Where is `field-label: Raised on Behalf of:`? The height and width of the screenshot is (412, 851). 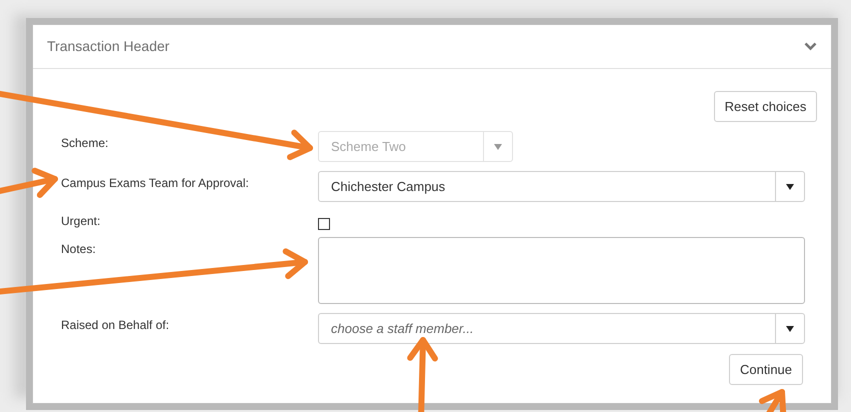
field-label: Raised on Behalf of: is located at coordinates (115, 325).